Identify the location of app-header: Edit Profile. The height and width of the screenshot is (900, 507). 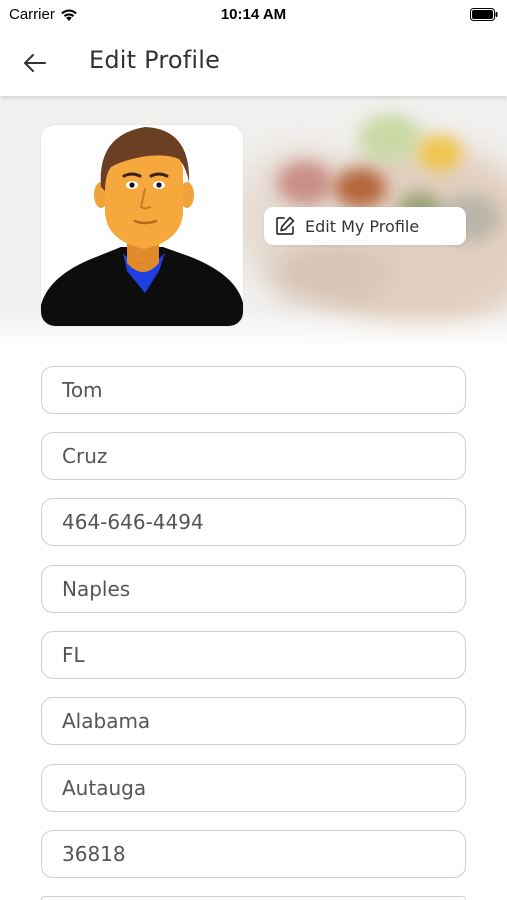
(253, 63).